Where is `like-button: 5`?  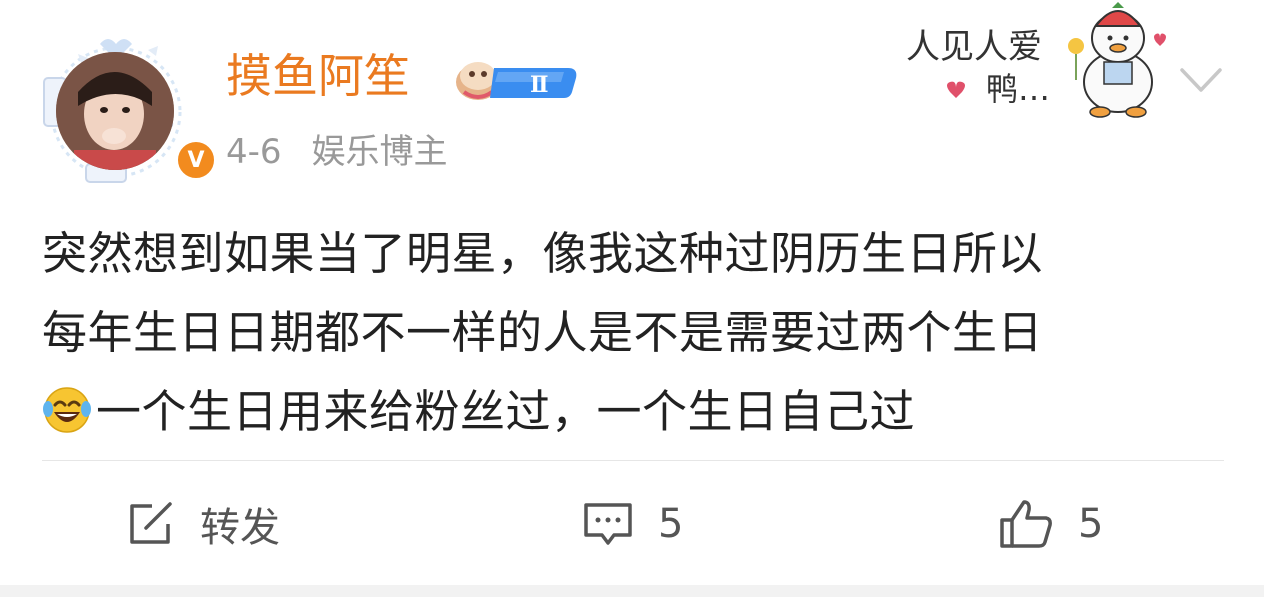 like-button: 5 is located at coordinates (1050, 524).